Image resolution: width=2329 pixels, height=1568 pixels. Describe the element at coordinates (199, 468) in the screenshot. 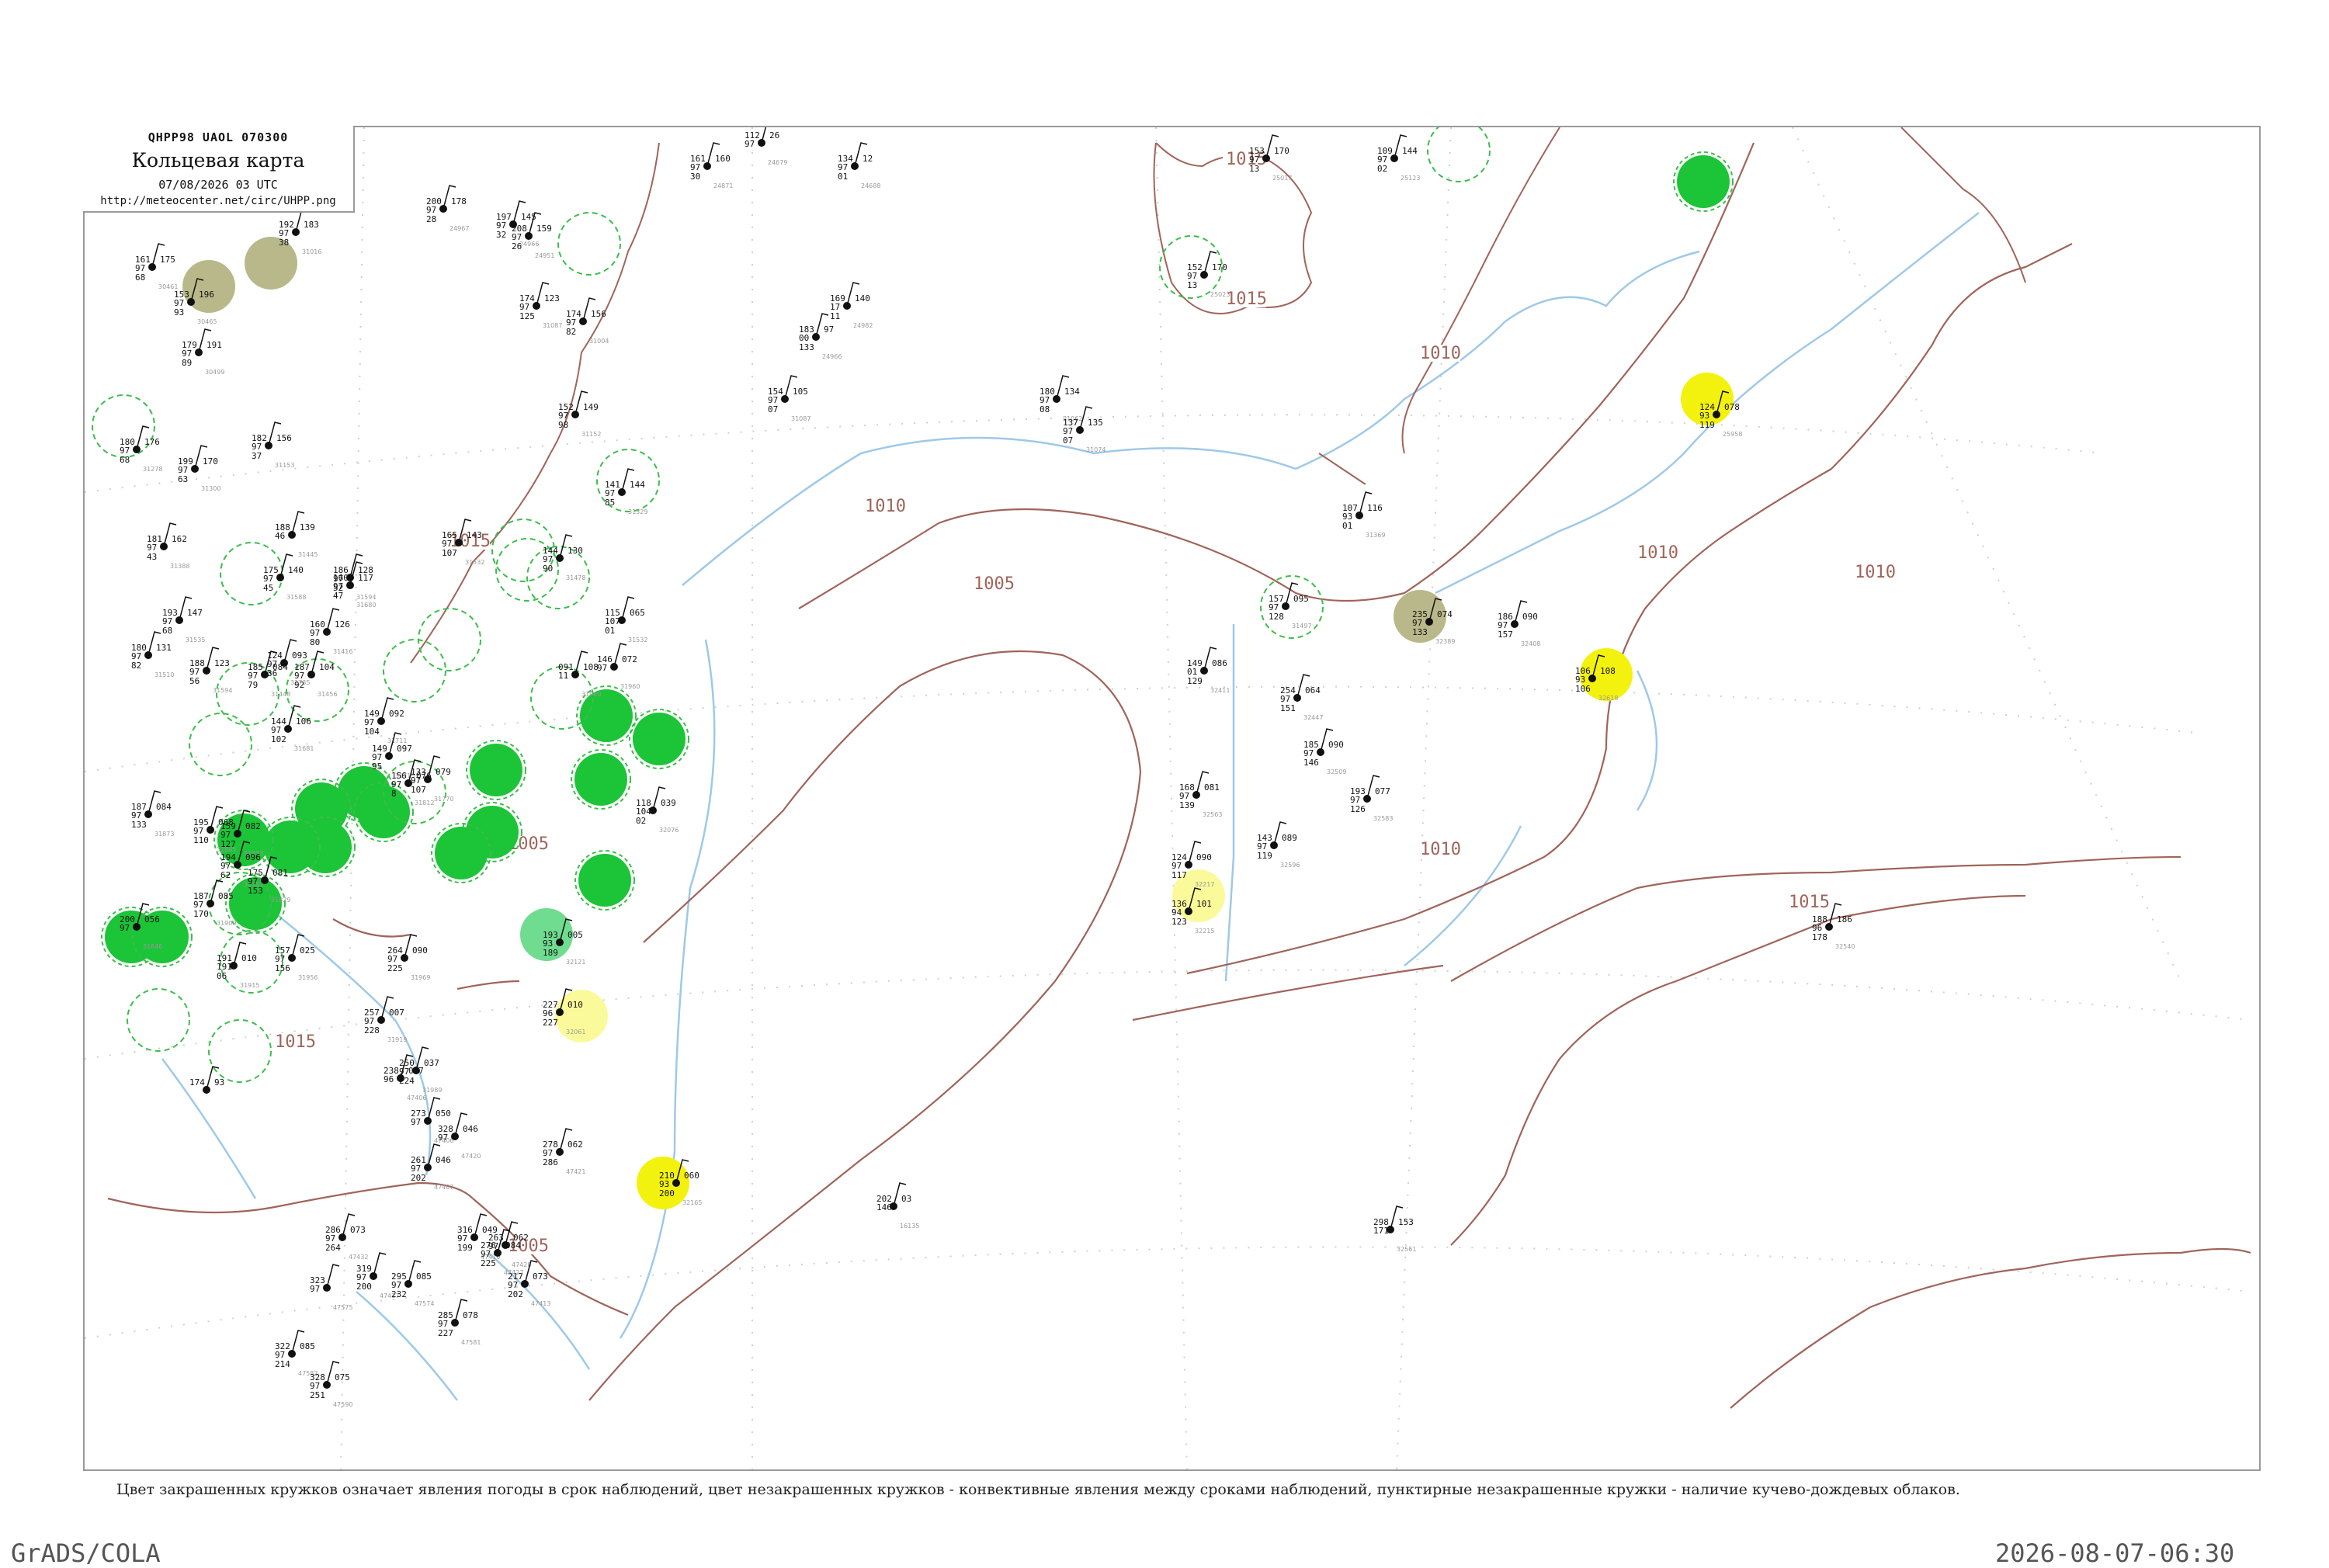

I see `station-plot: 199 170976331300` at that location.